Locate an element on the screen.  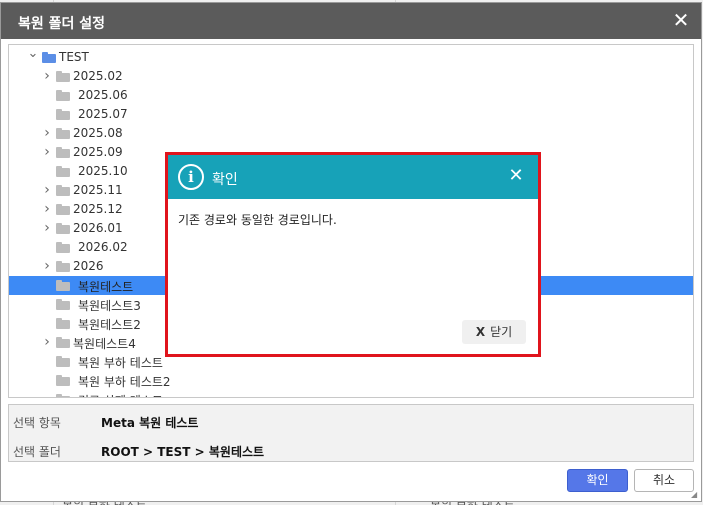
tree-item: ⌄ TEST is located at coordinates (351, 56).